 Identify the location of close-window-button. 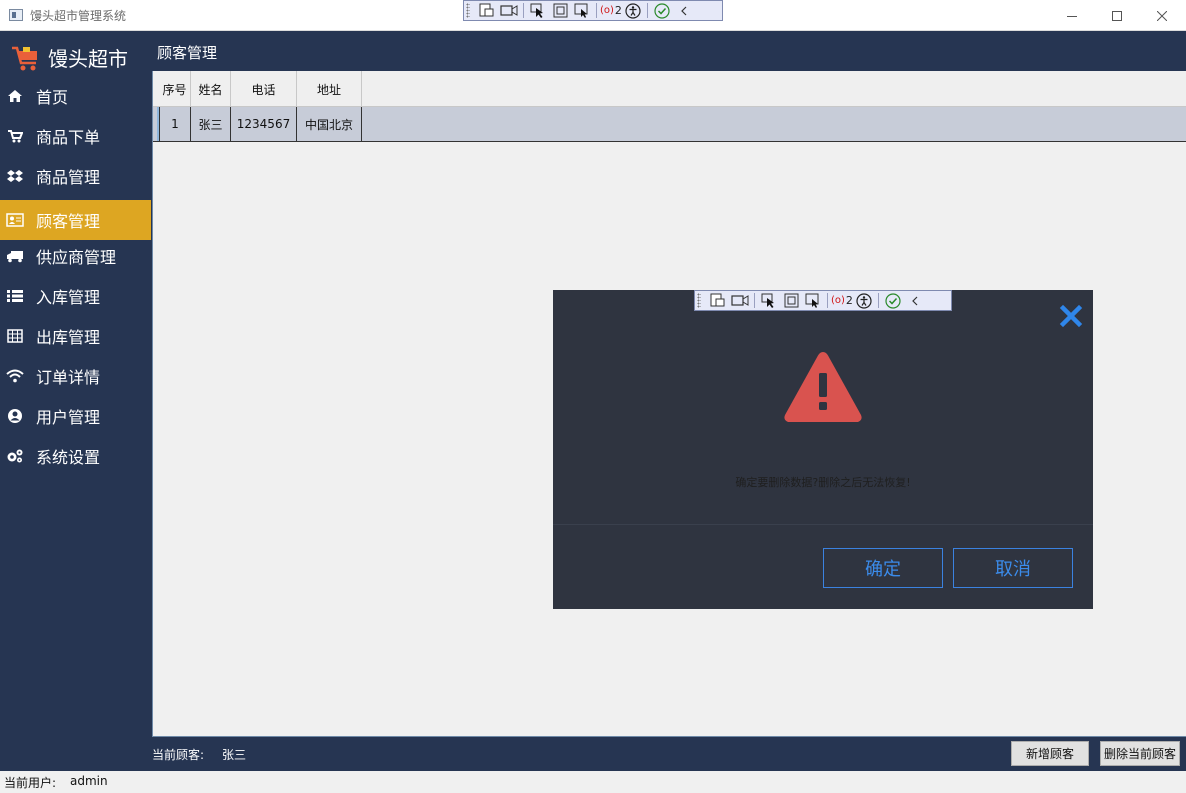
(1162, 15).